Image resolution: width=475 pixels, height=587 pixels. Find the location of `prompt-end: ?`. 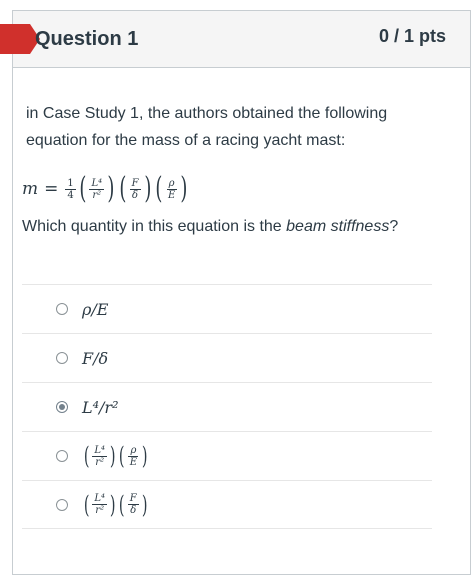

prompt-end: ? is located at coordinates (394, 226).